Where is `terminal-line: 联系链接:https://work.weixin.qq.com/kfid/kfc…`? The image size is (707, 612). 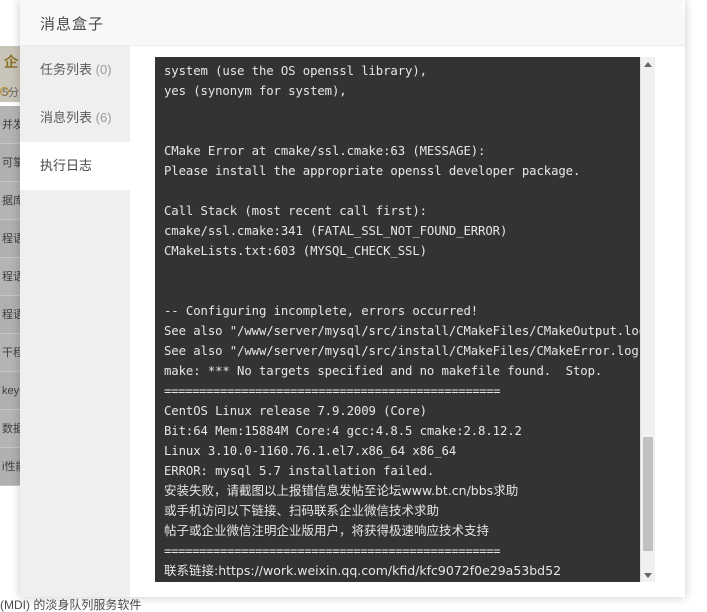
terminal-line: 联系链接:https://work.weixin.qq.com/kfid/kfc… is located at coordinates (363, 570).